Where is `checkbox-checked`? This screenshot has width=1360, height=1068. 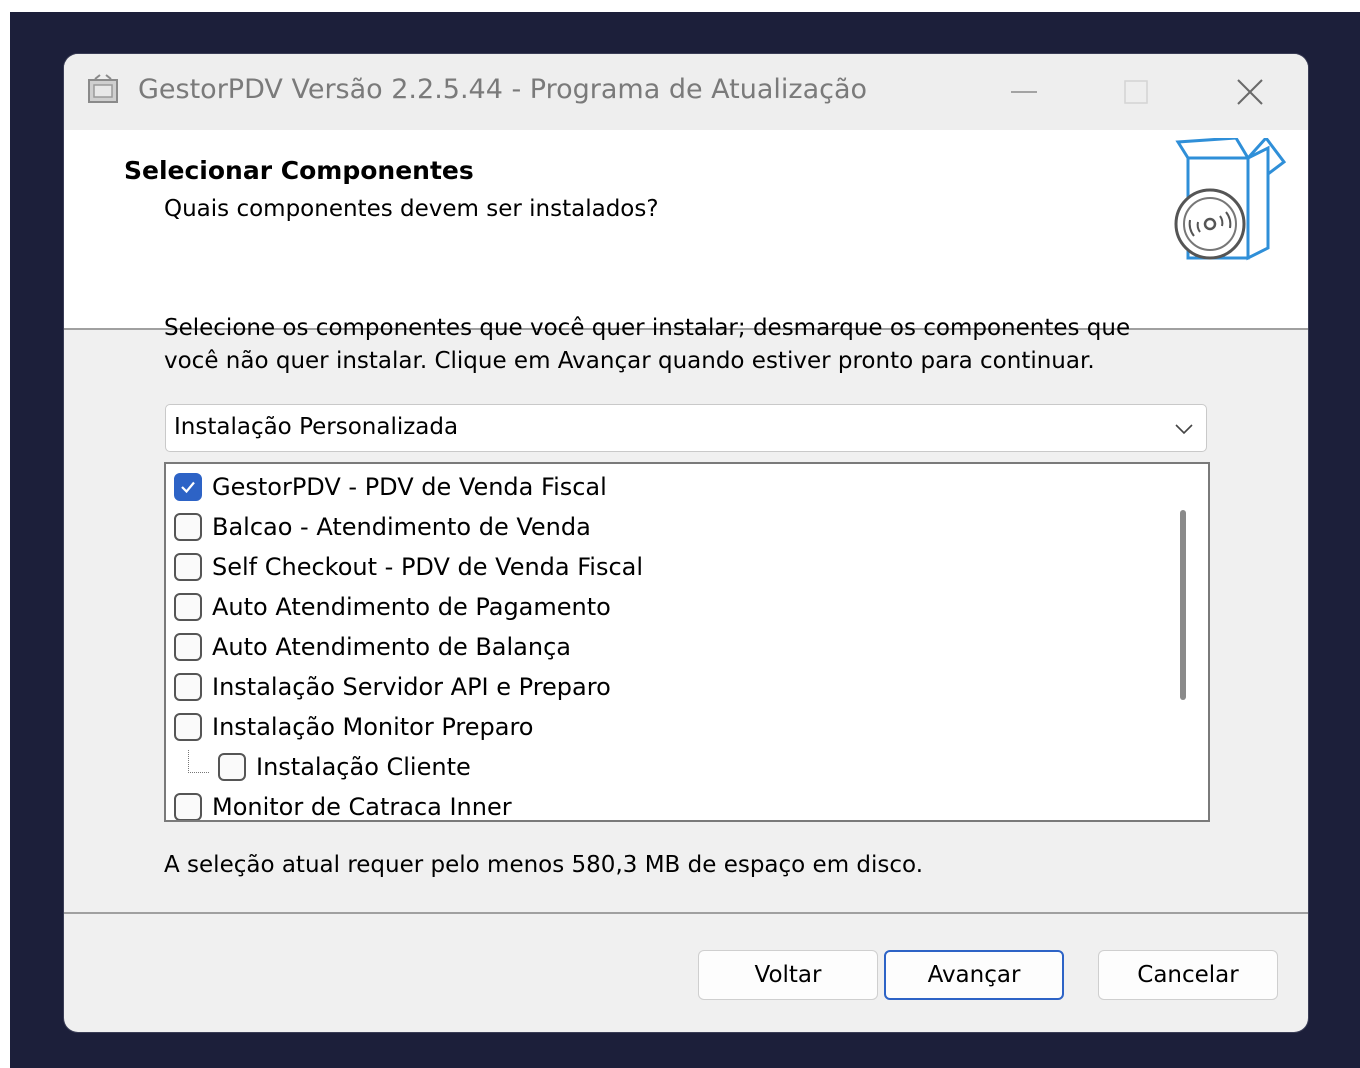
checkbox-checked is located at coordinates (188, 487).